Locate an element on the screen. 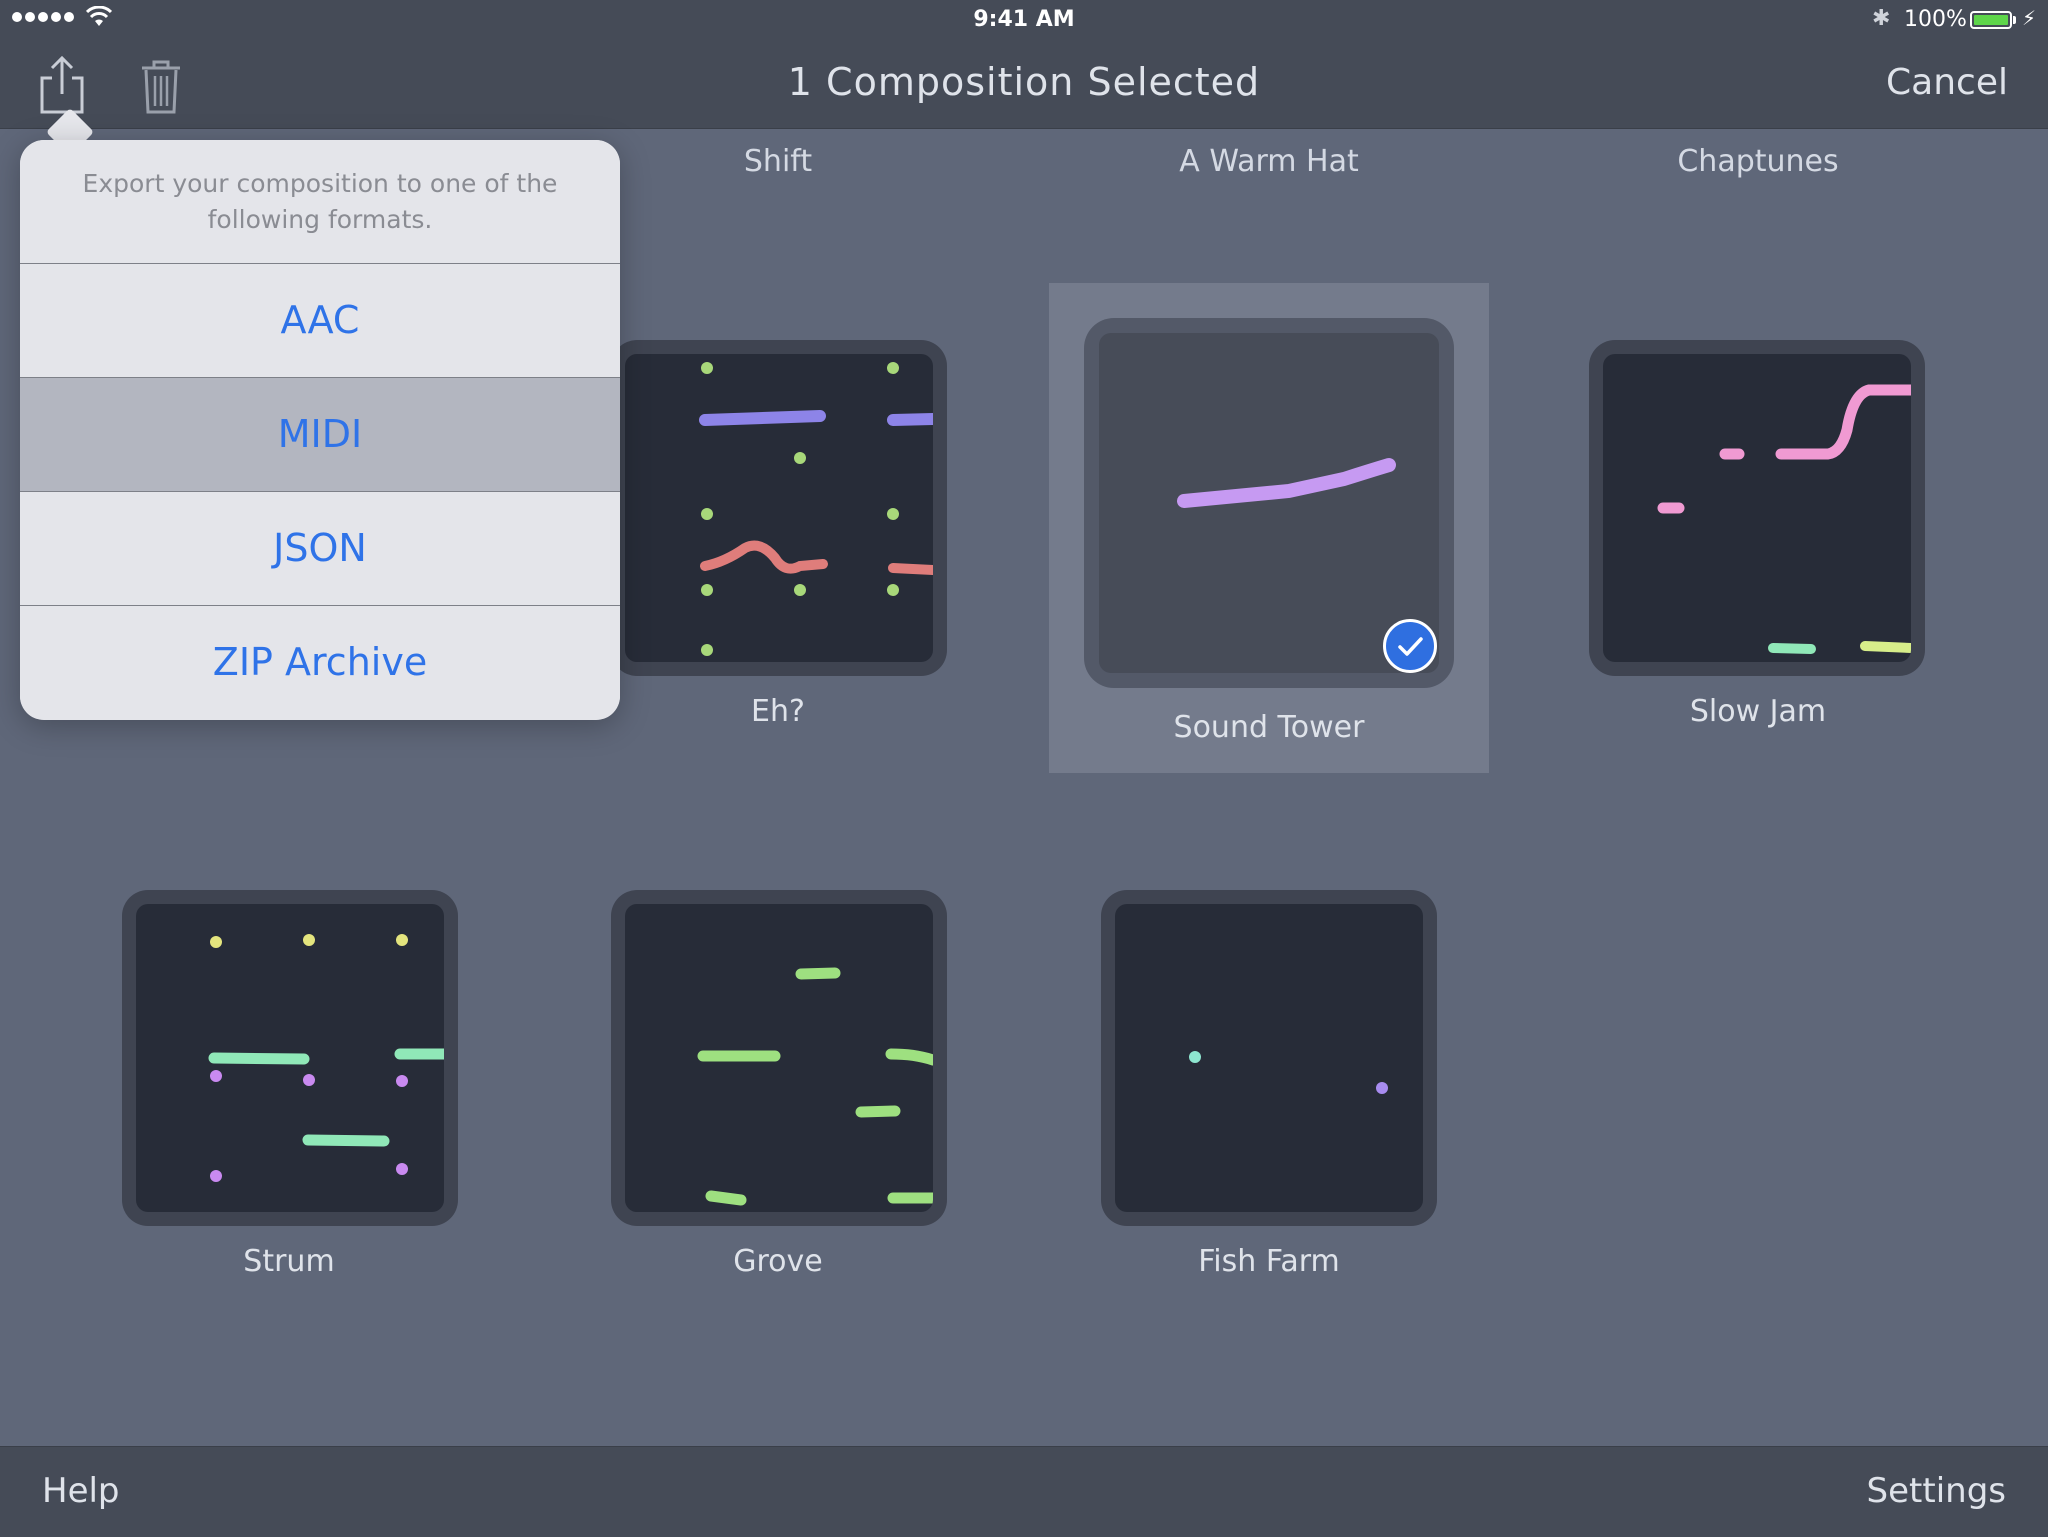 This screenshot has height=1537, width=2048. status-bar: 9:41 AM ✱ 100% ⚡ is located at coordinates (1024, 20).